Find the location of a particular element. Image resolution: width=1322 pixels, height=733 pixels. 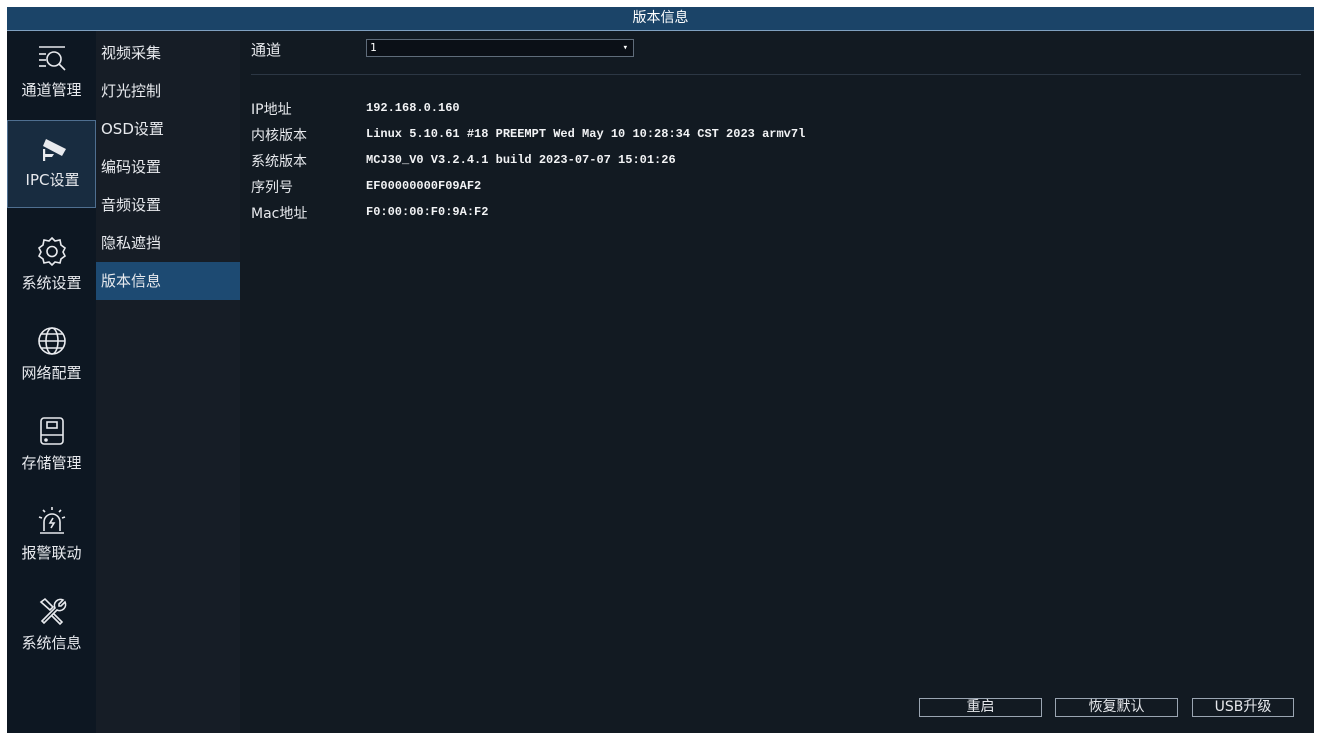

rail-label: IPC设置 is located at coordinates (52, 180).